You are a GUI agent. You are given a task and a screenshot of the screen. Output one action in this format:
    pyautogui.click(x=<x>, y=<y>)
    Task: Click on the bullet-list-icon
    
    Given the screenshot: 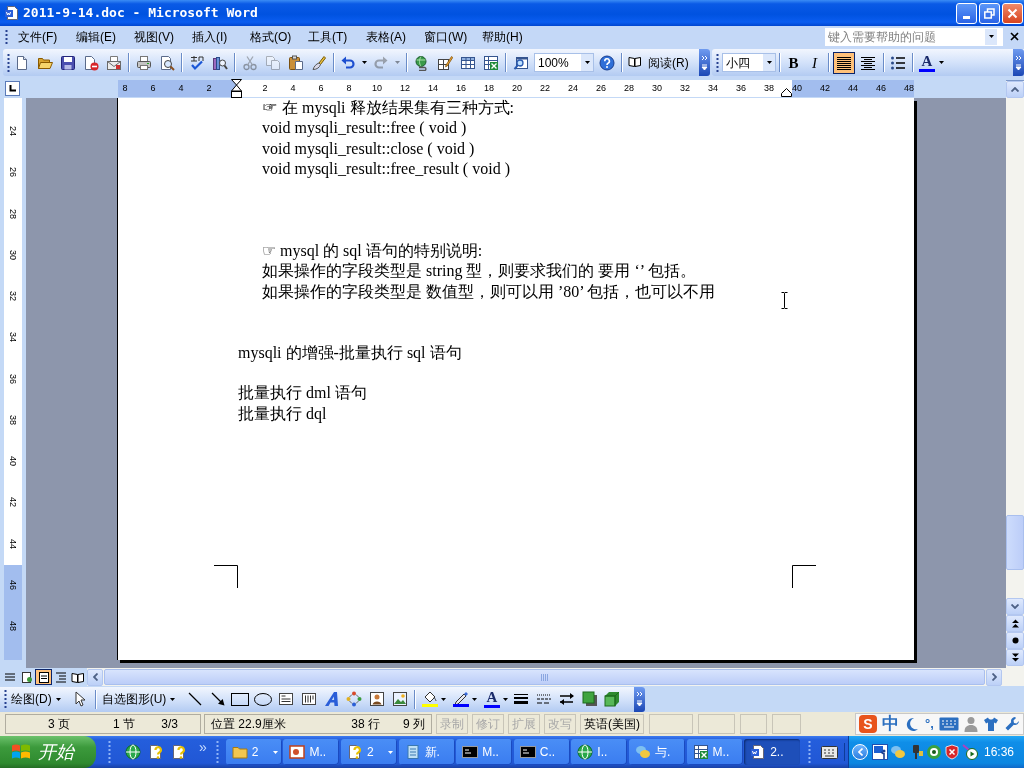 What is the action you would take?
    pyautogui.click(x=898, y=62)
    